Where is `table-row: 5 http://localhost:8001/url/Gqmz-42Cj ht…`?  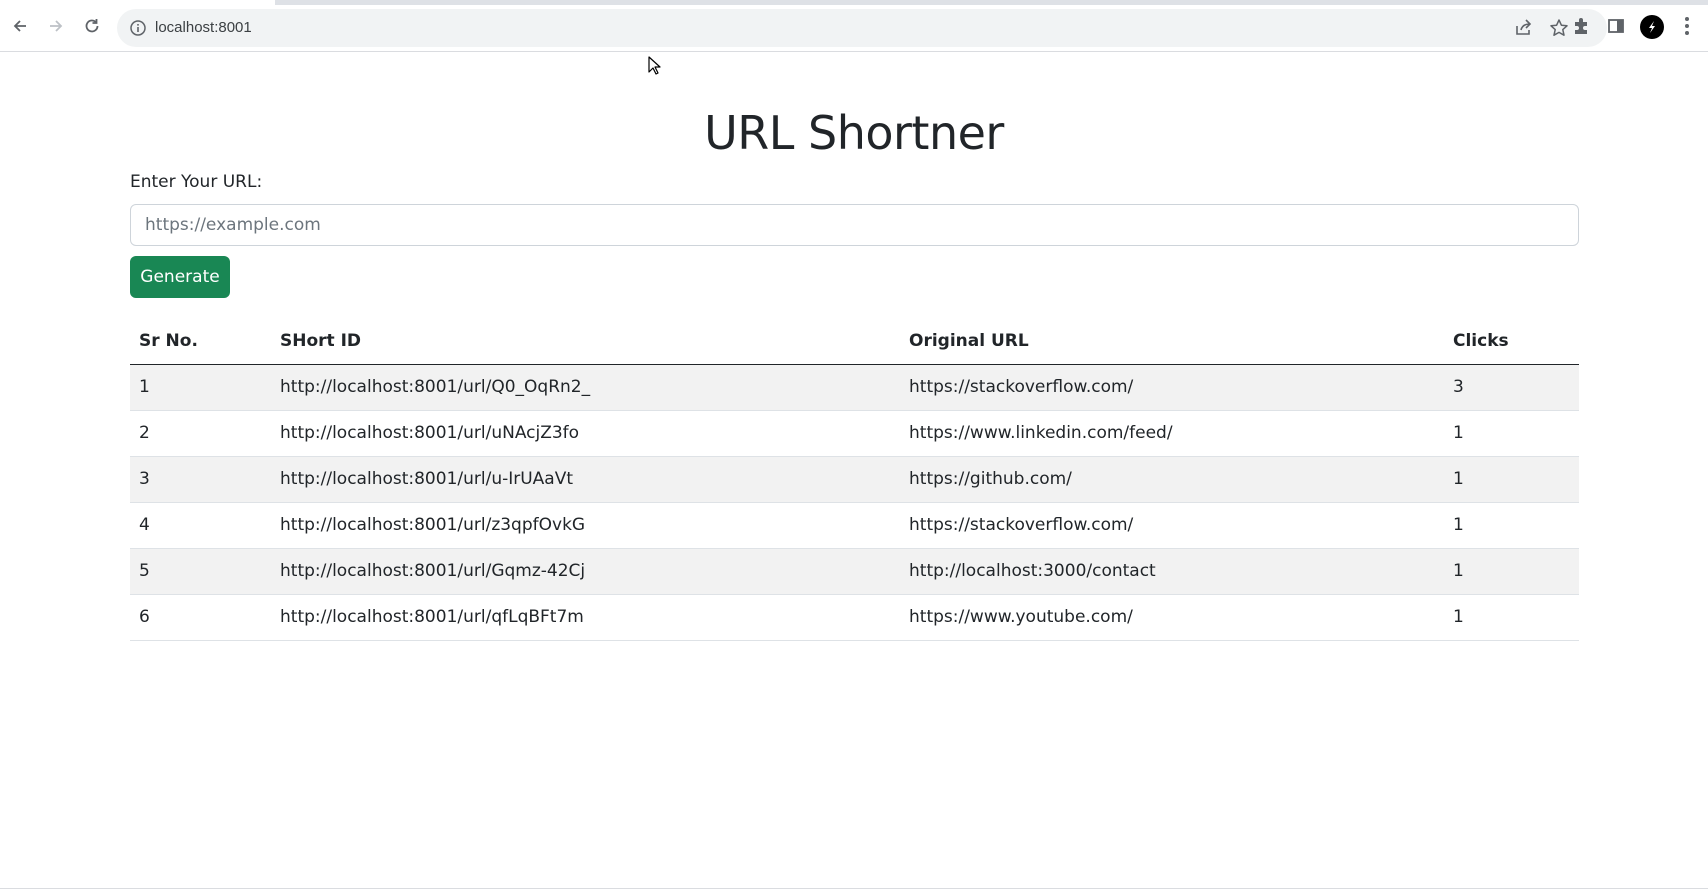 table-row: 5 http://localhost:8001/url/Gqmz-42Cj ht… is located at coordinates (854, 571).